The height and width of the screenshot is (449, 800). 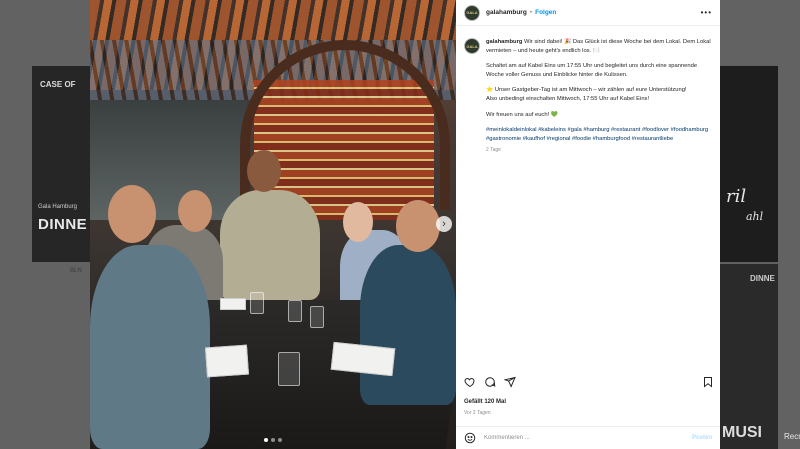 What do you see at coordinates (61, 164) in the screenshot?
I see `background-post-left: CASE OF Gala Hamburg DINNE` at bounding box center [61, 164].